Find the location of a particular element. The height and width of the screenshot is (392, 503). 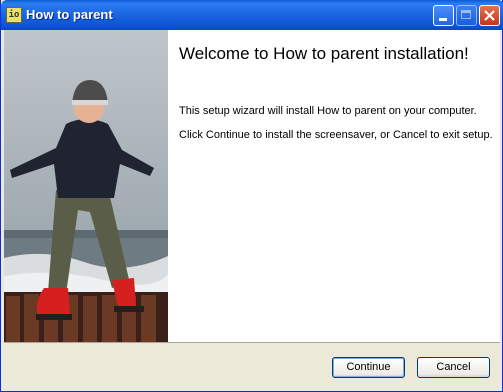

maximize-button is located at coordinates (466, 15).